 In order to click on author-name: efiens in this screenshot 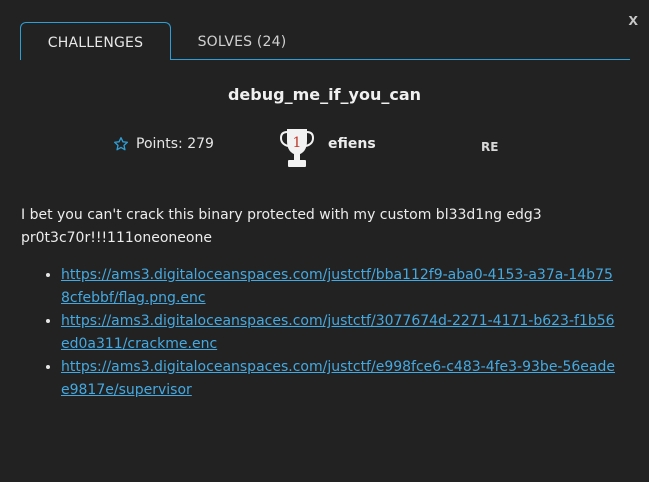, I will do `click(352, 144)`.